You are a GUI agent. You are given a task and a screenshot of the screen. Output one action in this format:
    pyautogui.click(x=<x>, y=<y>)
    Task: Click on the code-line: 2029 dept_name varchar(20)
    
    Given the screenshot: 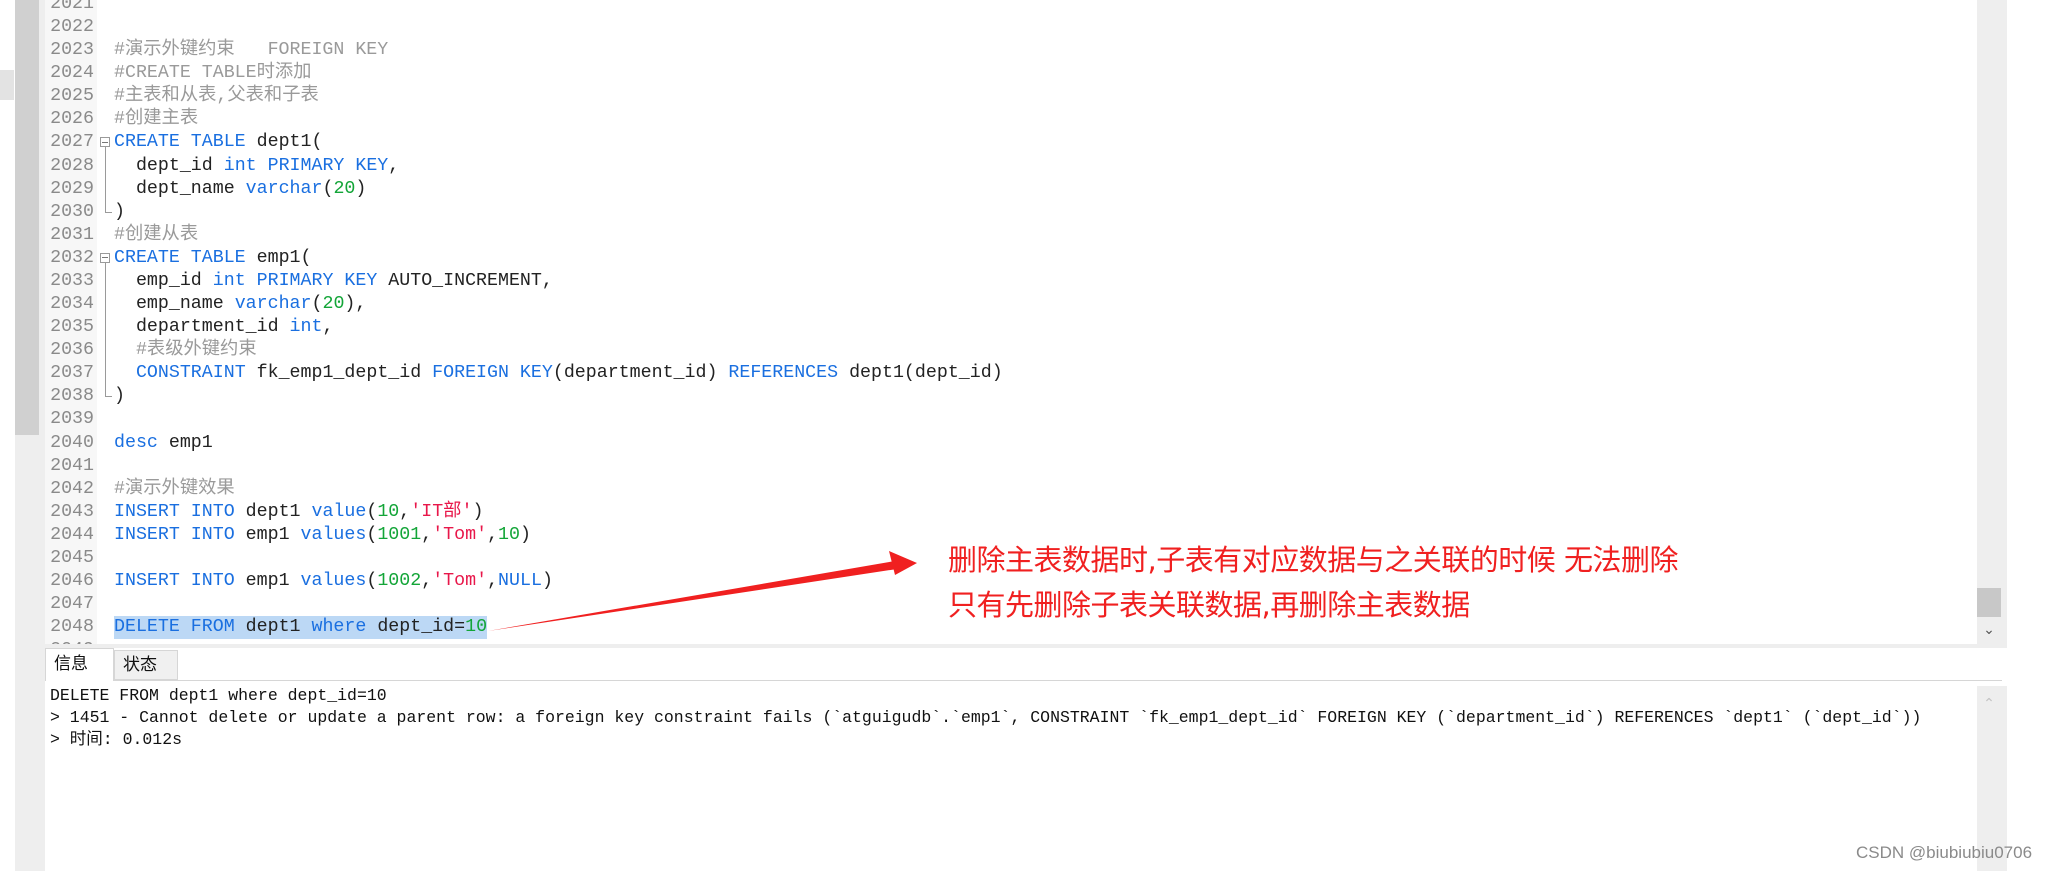 What is the action you would take?
    pyautogui.click(x=995, y=189)
    